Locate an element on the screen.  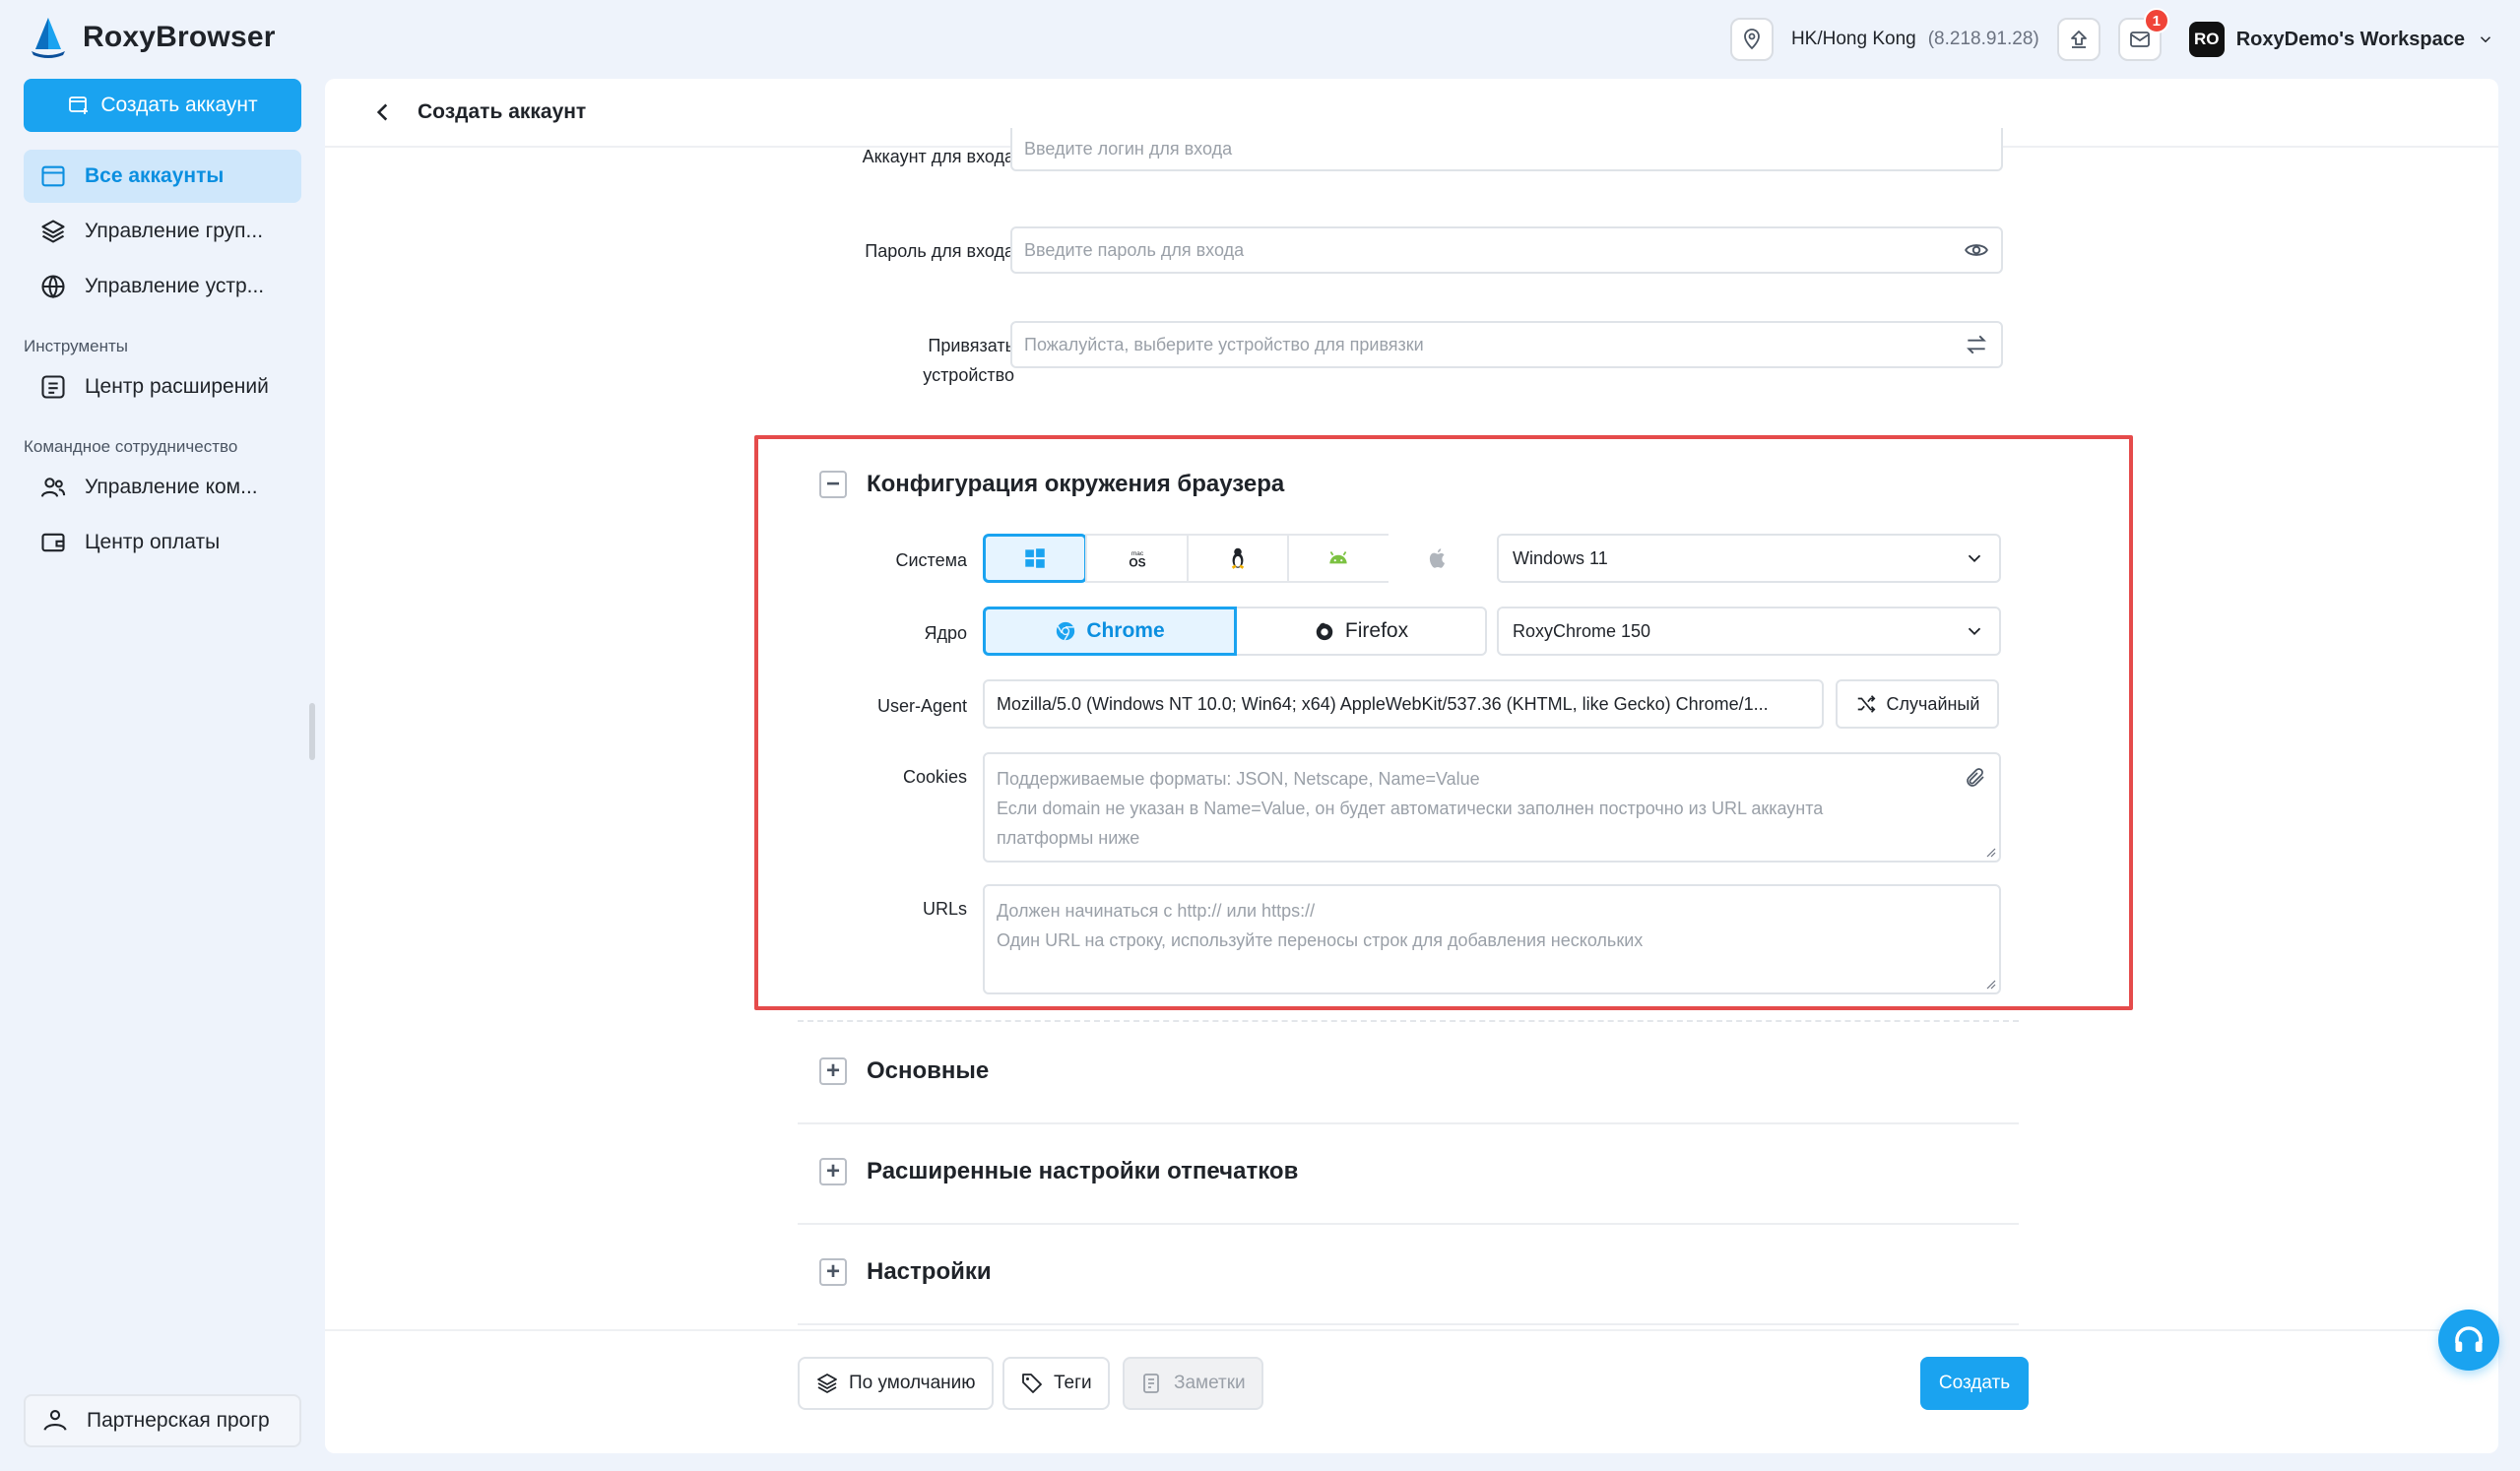
location-pin-icon is located at coordinates (1752, 39).